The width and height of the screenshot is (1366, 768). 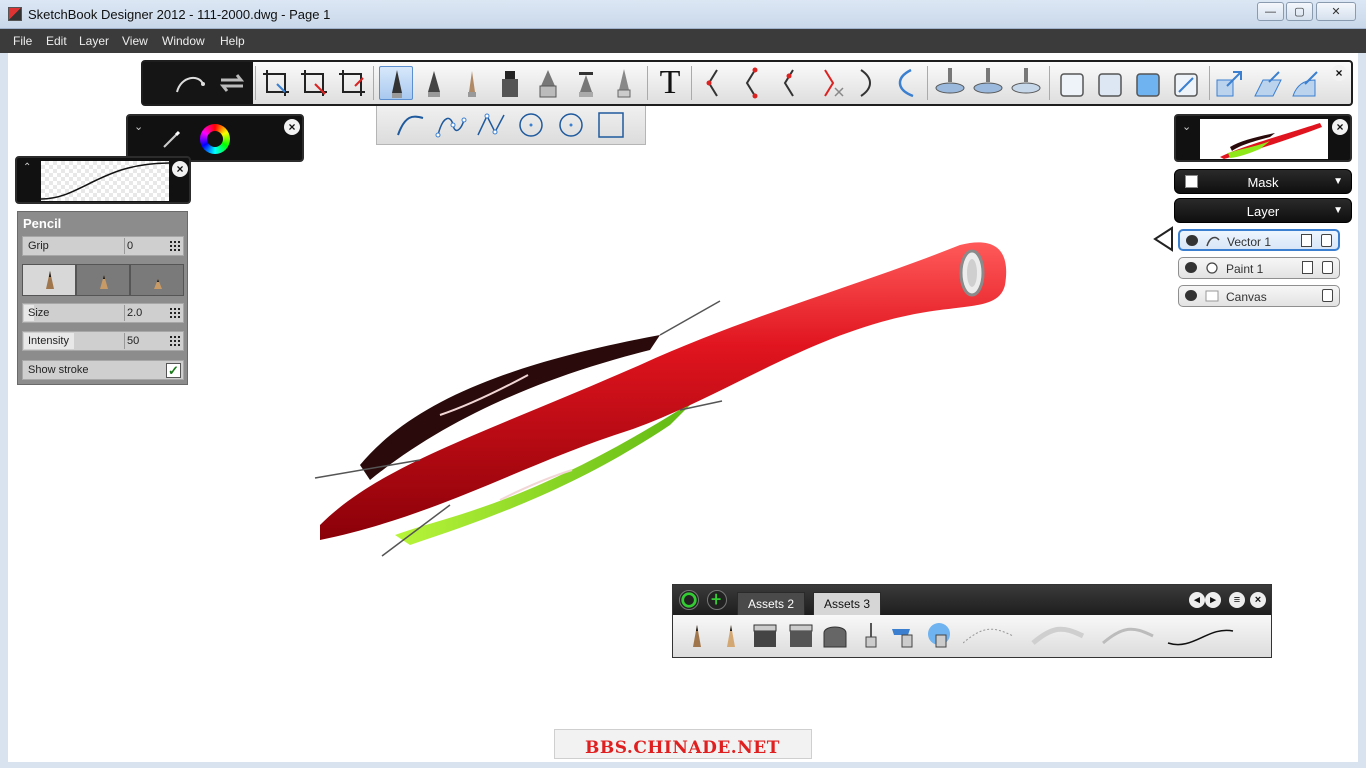 What do you see at coordinates (790, 83) in the screenshot?
I see `add-point-icon` at bounding box center [790, 83].